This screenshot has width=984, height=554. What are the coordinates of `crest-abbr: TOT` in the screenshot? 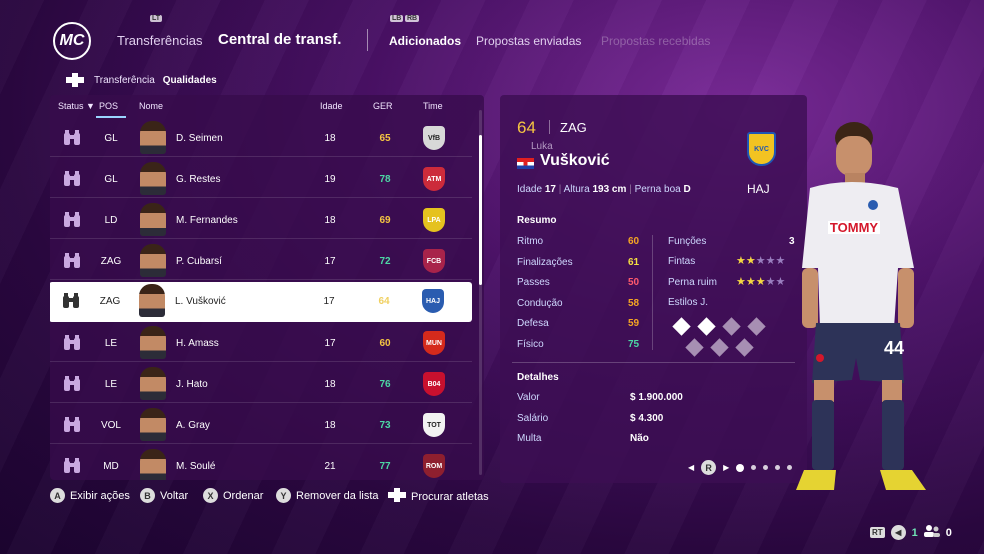 It's located at (434, 425).